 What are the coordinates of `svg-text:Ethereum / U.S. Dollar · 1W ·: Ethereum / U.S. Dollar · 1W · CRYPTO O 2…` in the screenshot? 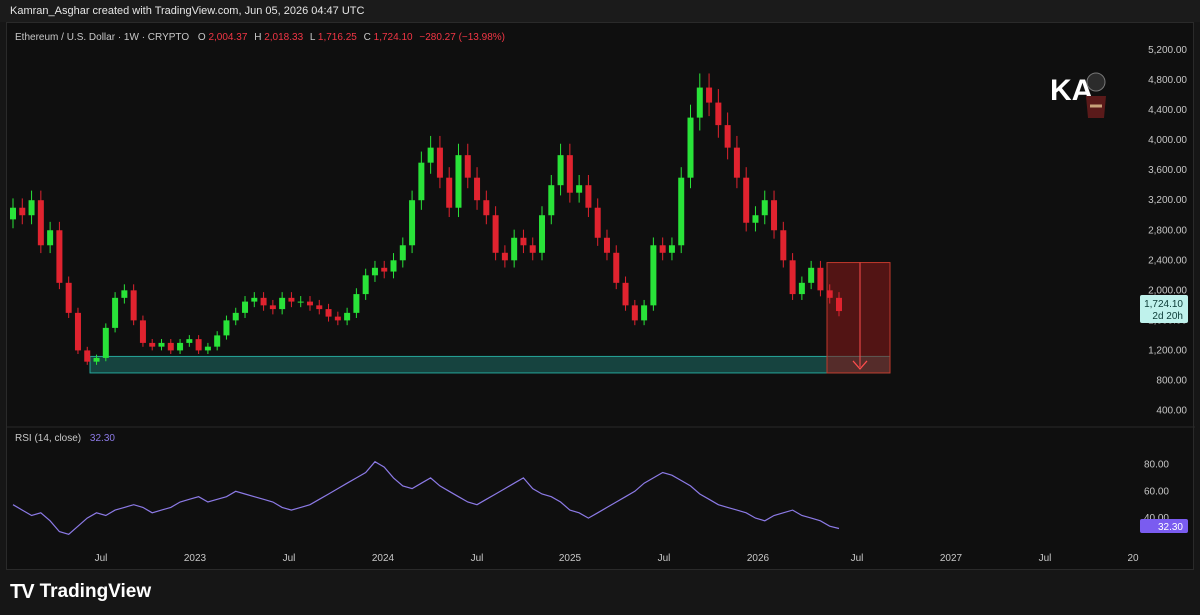 It's located at (260, 37).